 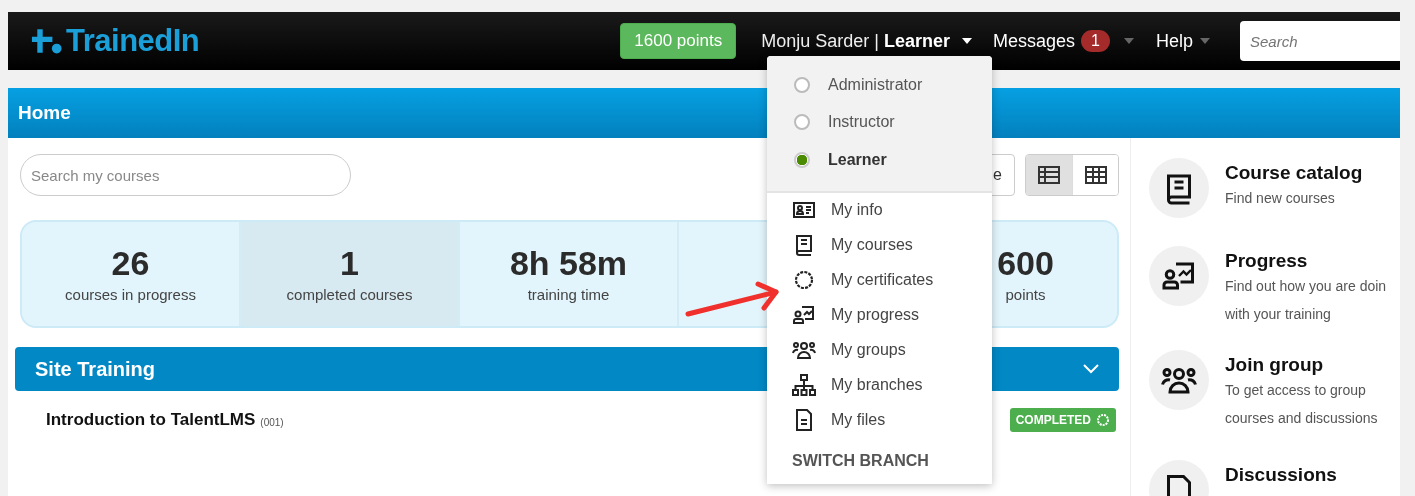 What do you see at coordinates (1320, 41) in the screenshot?
I see `search-field: Search` at bounding box center [1320, 41].